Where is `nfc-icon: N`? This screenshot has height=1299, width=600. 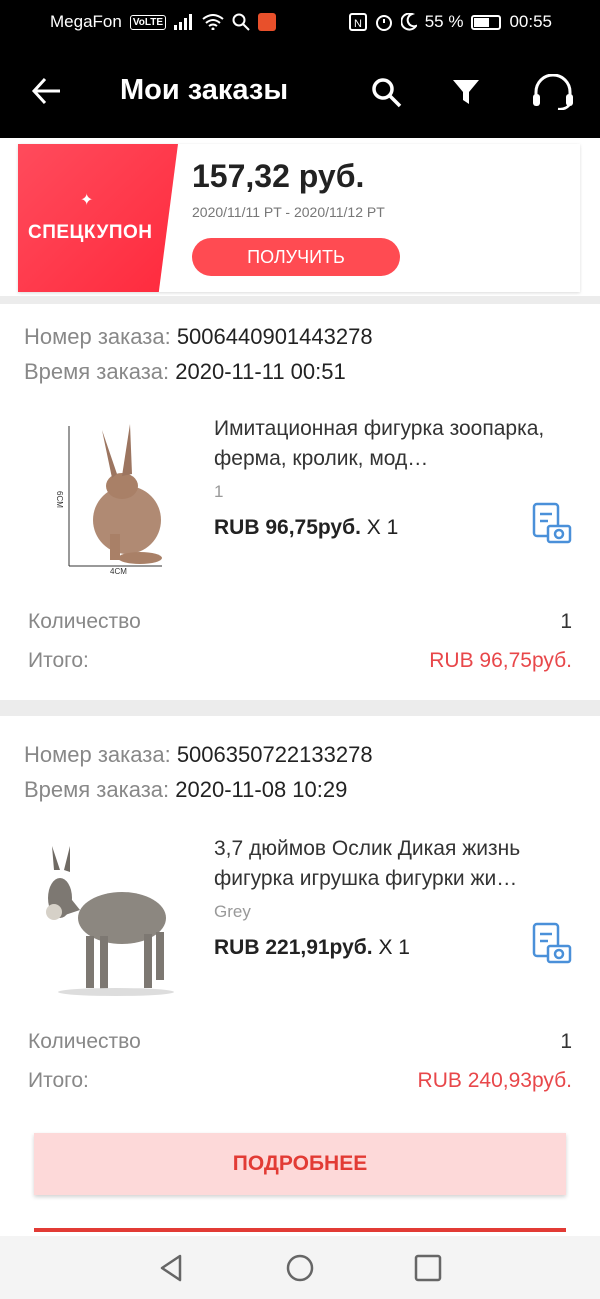 nfc-icon: N is located at coordinates (357, 22).